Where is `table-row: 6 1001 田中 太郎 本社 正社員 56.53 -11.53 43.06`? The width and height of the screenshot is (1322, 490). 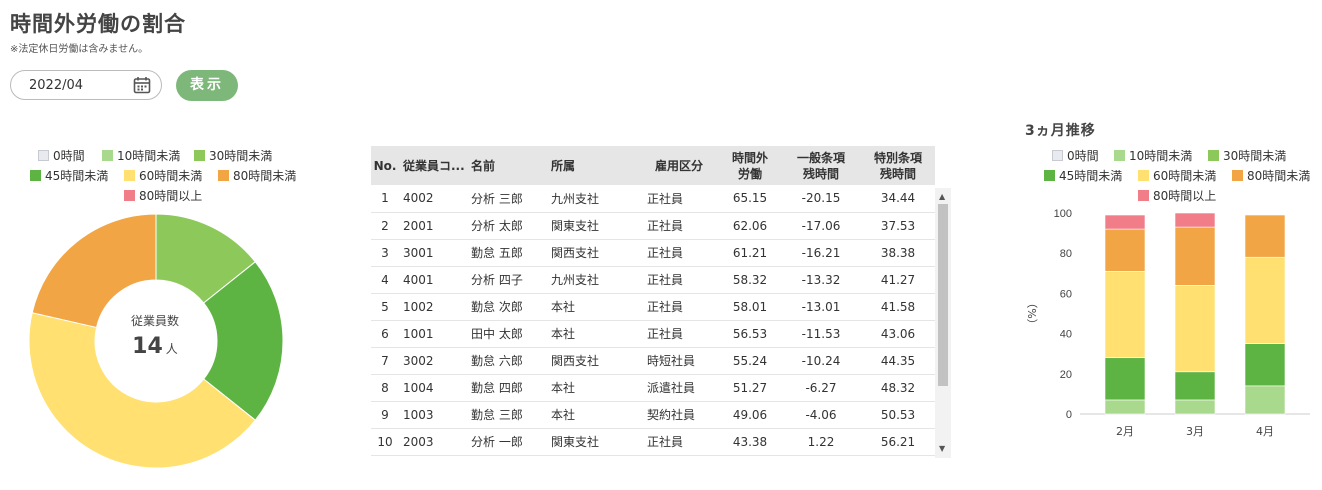 table-row: 6 1001 田中 太郎 本社 正社員 56.53 -11.53 43.06 is located at coordinates (653, 333).